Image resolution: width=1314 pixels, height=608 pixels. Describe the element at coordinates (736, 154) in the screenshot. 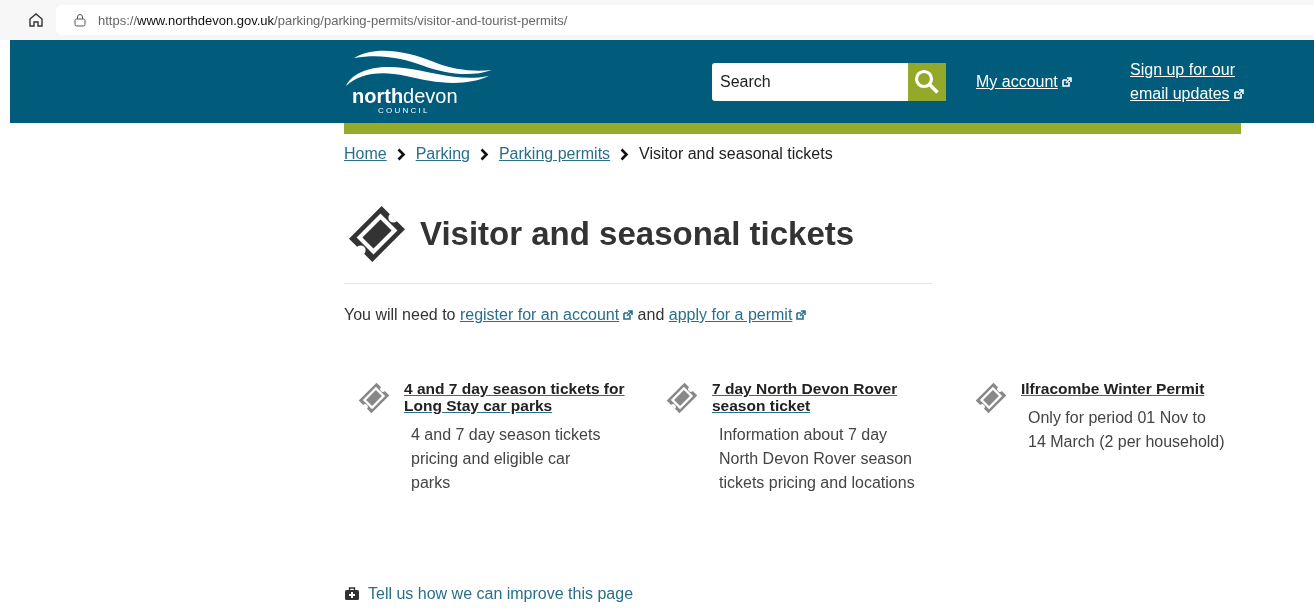

I see `current-page-label: Visitor and seasonal tickets` at that location.